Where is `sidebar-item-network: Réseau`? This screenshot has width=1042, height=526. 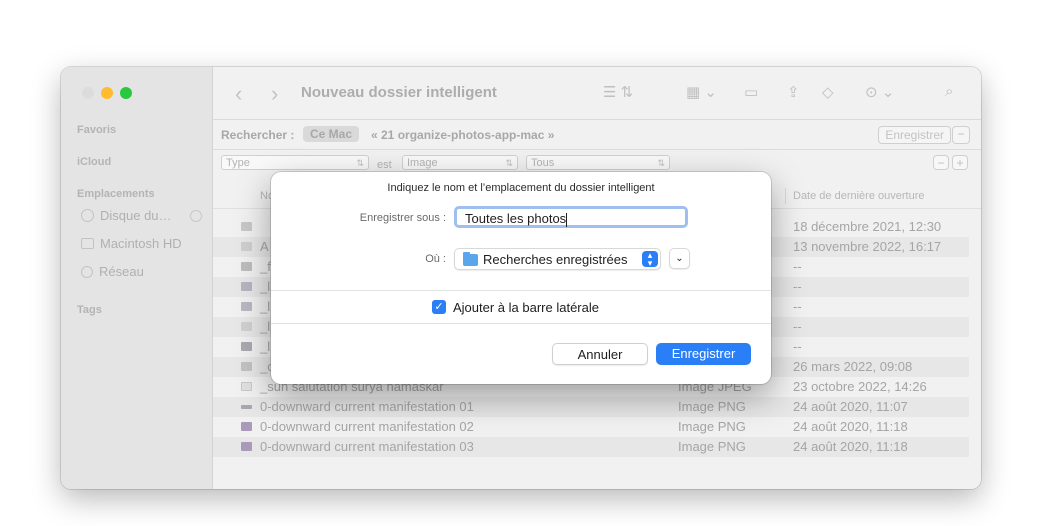 sidebar-item-network: Réseau is located at coordinates (112, 271).